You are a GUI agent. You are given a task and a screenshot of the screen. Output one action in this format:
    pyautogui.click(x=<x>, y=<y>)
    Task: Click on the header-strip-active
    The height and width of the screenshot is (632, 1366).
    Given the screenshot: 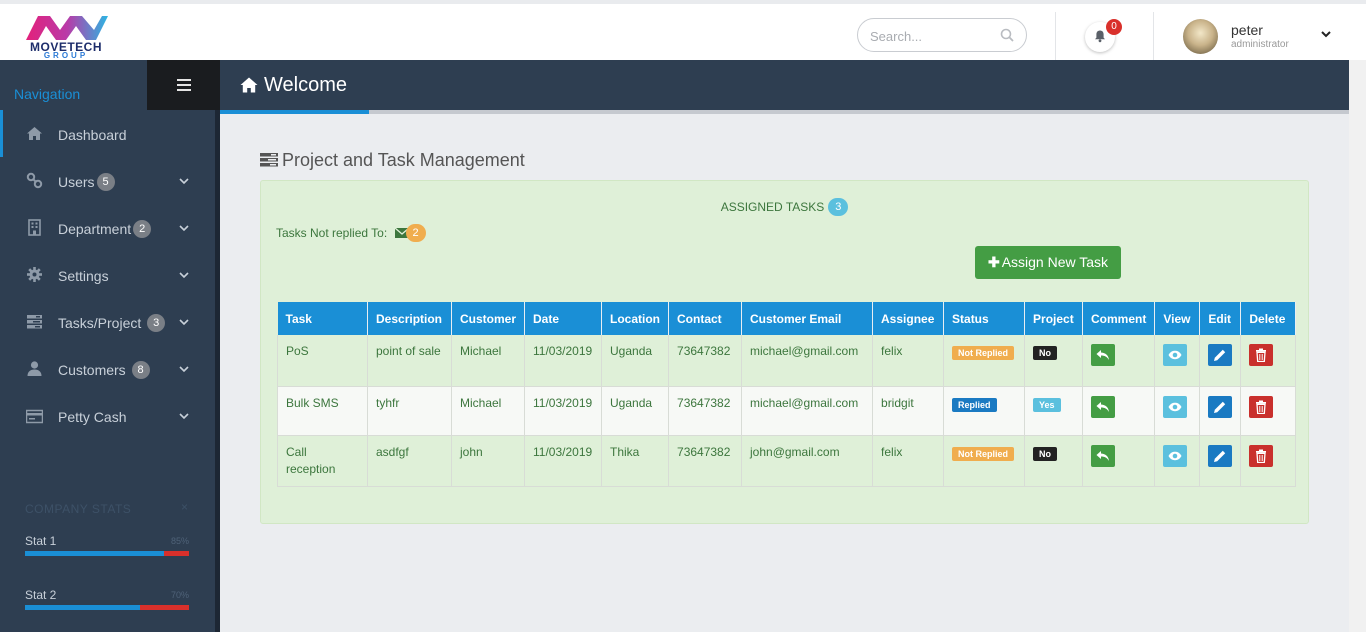 What is the action you would take?
    pyautogui.click(x=294, y=112)
    